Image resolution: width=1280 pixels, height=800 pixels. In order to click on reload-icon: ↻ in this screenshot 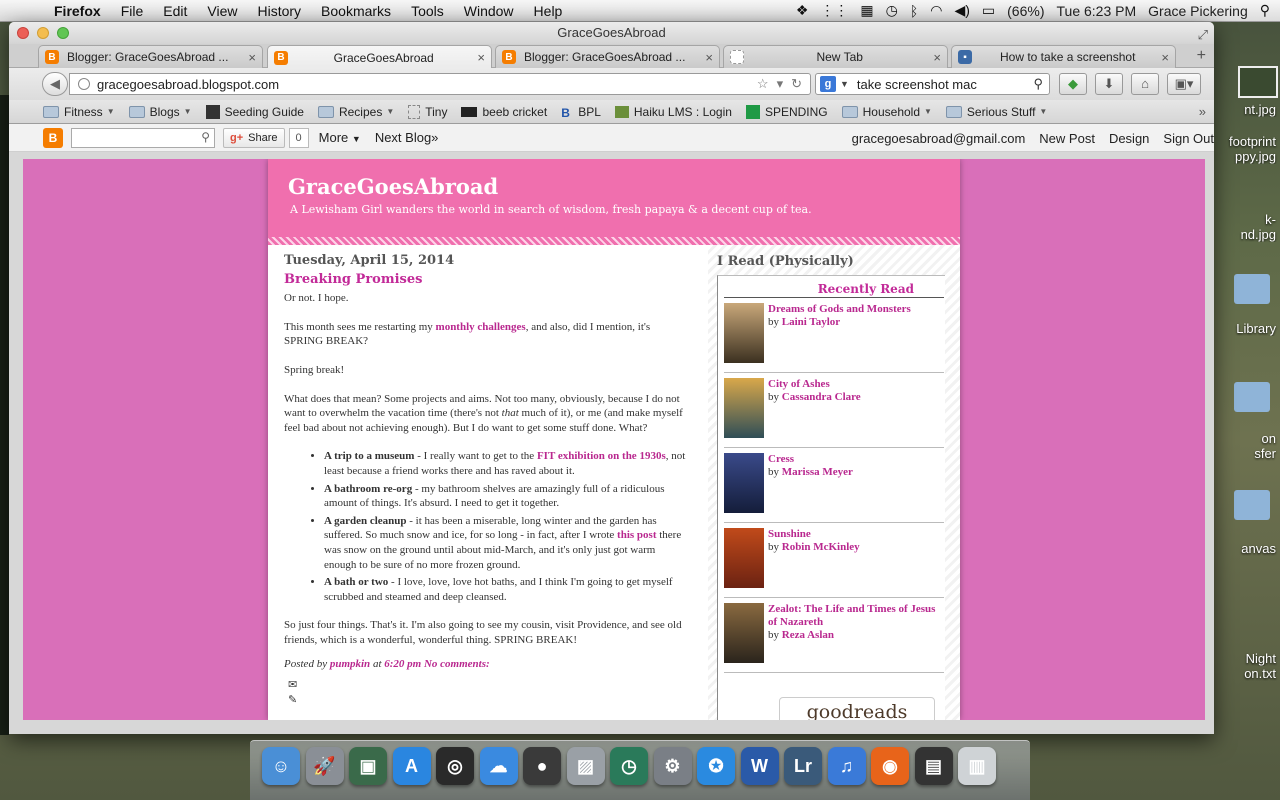, I will do `click(796, 84)`.